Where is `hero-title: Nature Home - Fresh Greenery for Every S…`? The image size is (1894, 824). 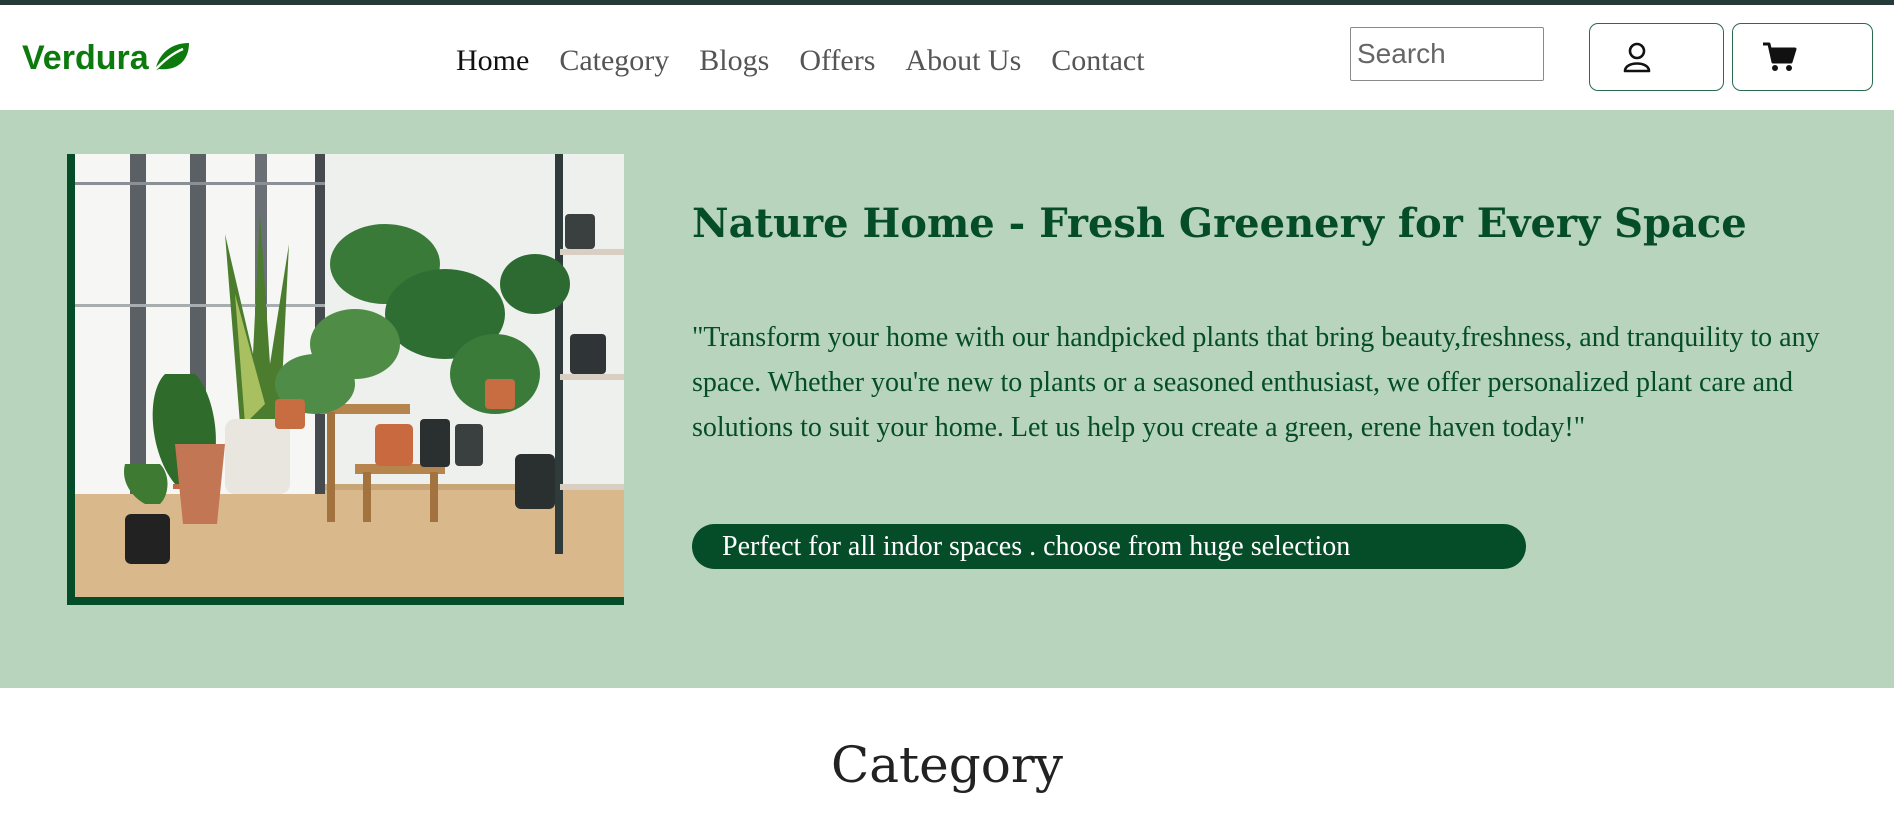
hero-title: Nature Home - Fresh Greenery for Every S… is located at coordinates (1219, 223).